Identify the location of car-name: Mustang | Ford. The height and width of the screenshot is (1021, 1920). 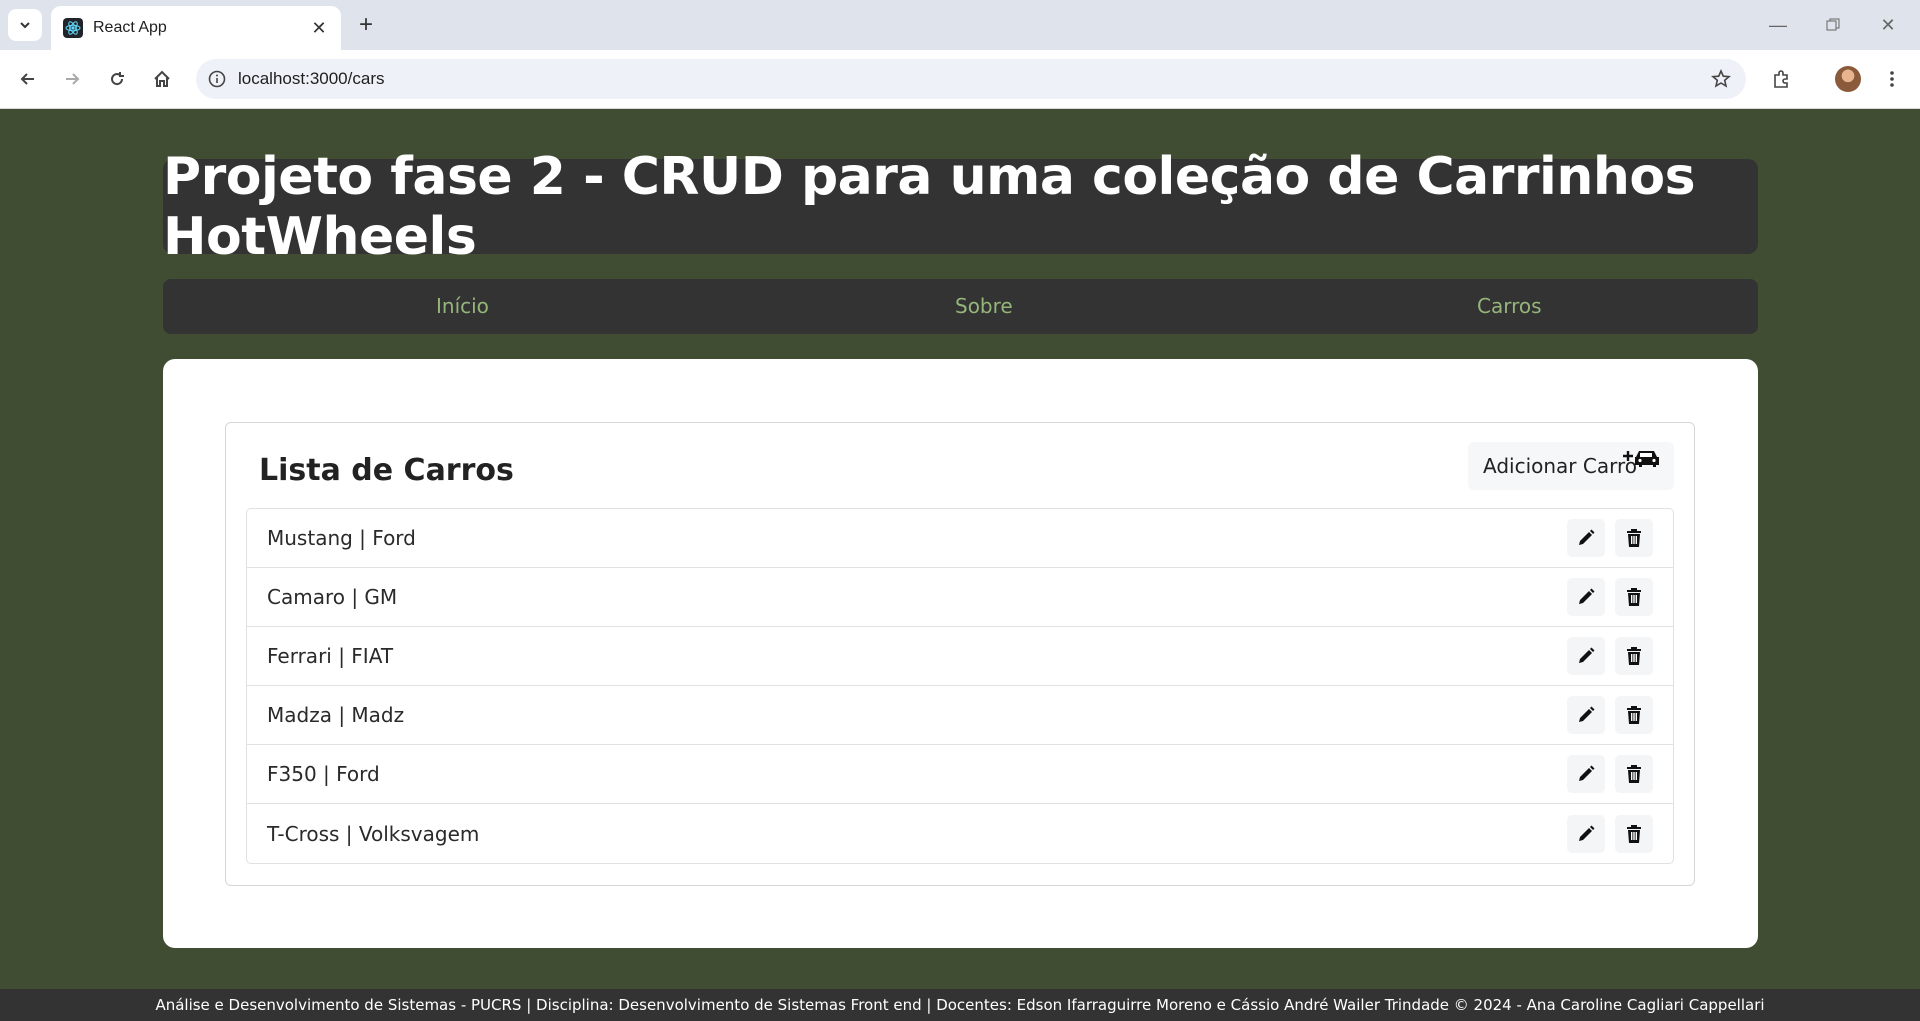
(341, 538).